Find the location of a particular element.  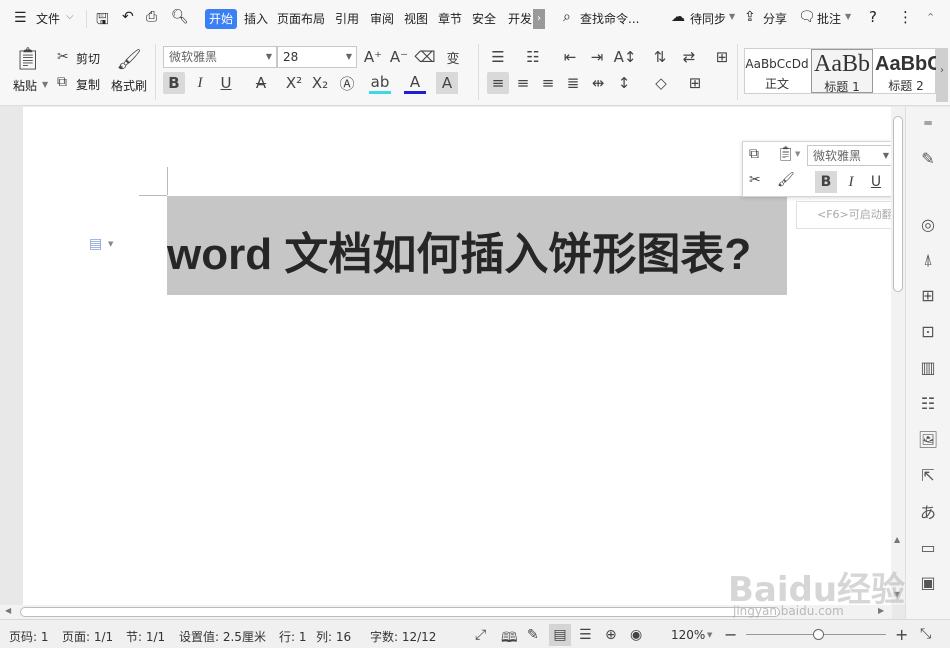

font-color-icon: A is located at coordinates (415, 83).